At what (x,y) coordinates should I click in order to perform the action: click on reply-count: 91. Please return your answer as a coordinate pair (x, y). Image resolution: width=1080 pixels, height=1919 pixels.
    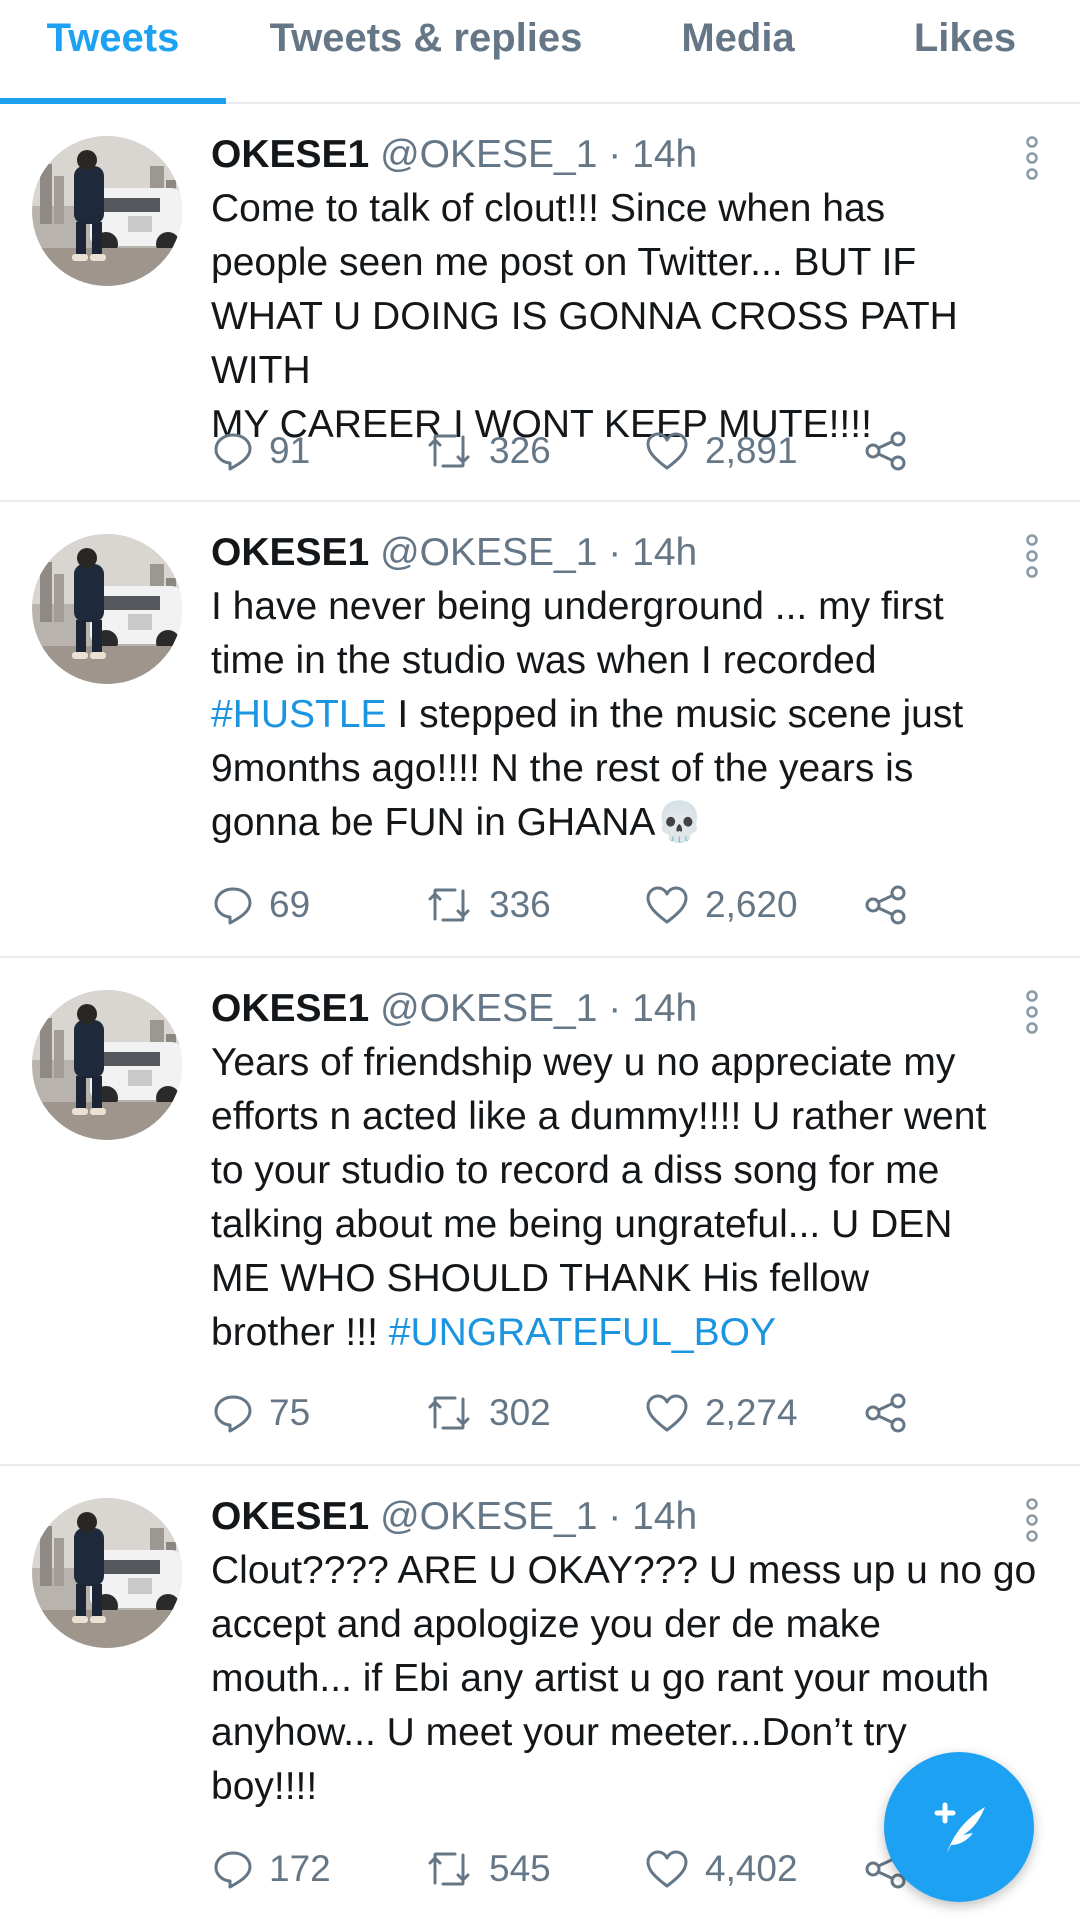
    Looking at the image, I should click on (290, 450).